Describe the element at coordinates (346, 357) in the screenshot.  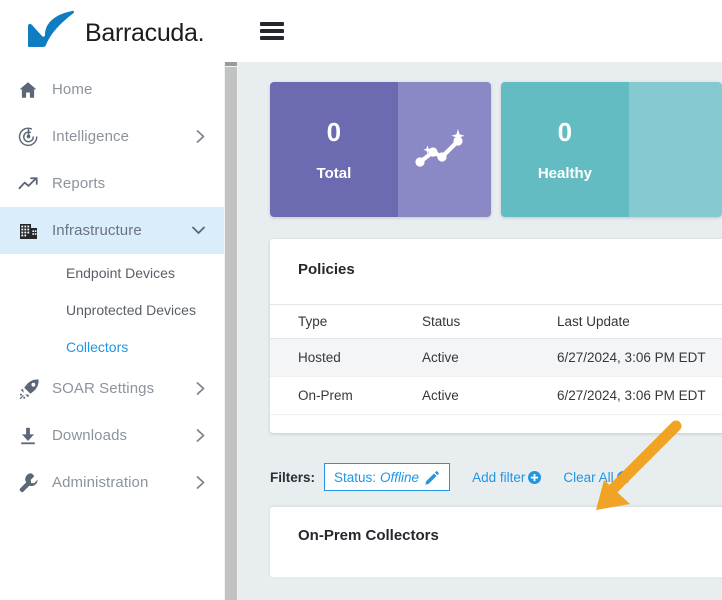
I see `cell-type: Hosted` at that location.